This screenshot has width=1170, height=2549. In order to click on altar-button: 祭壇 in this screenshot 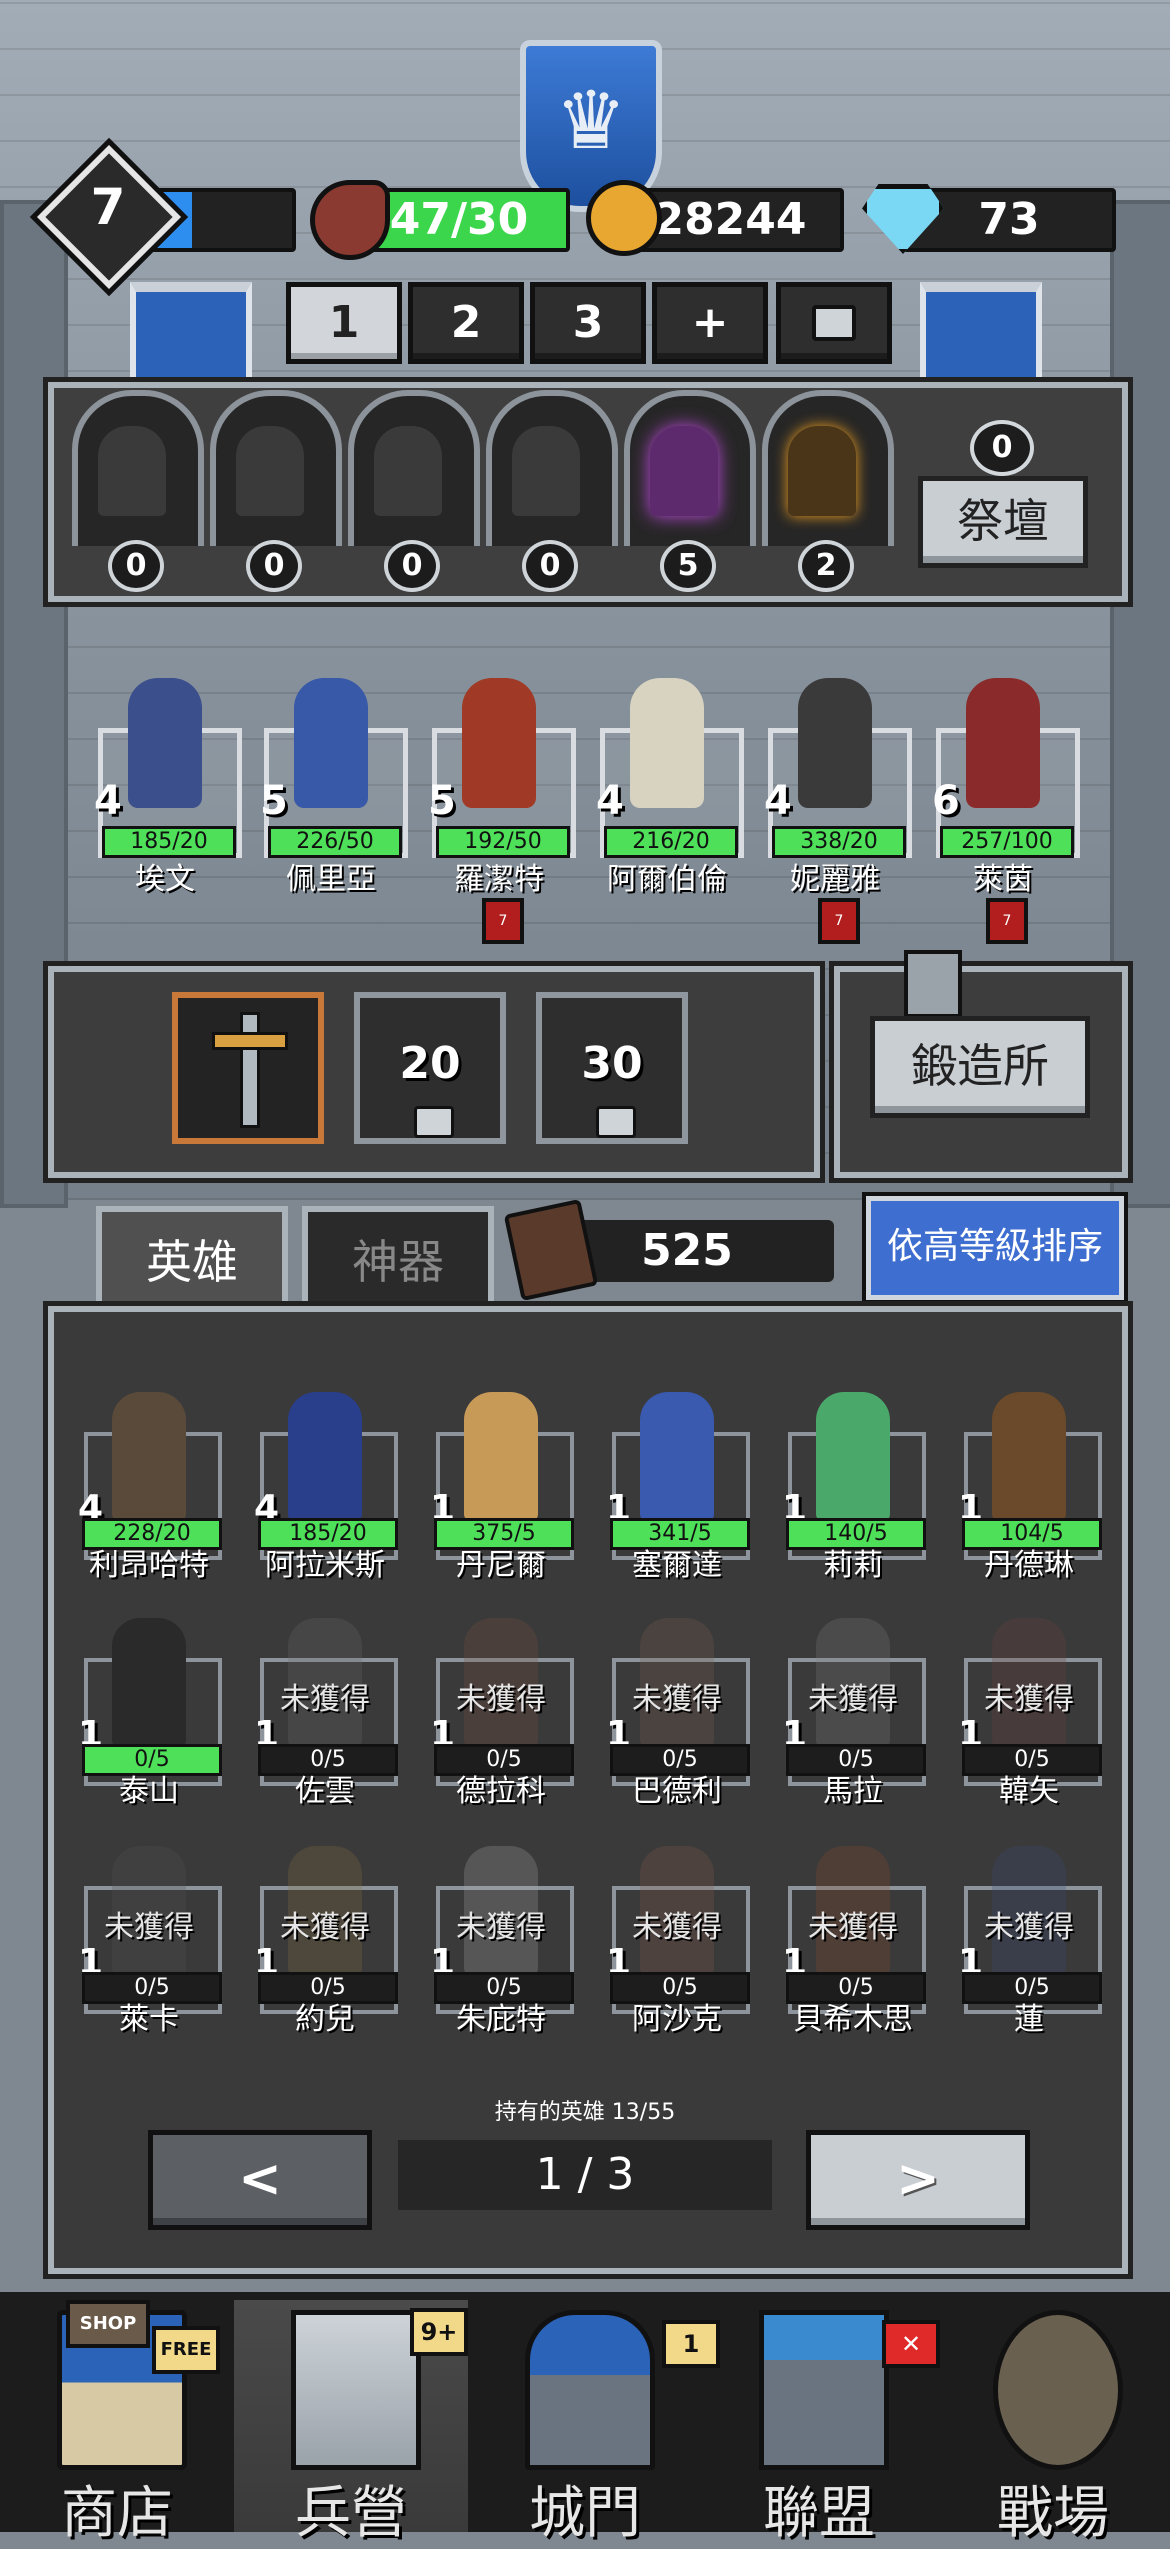, I will do `click(1003, 522)`.